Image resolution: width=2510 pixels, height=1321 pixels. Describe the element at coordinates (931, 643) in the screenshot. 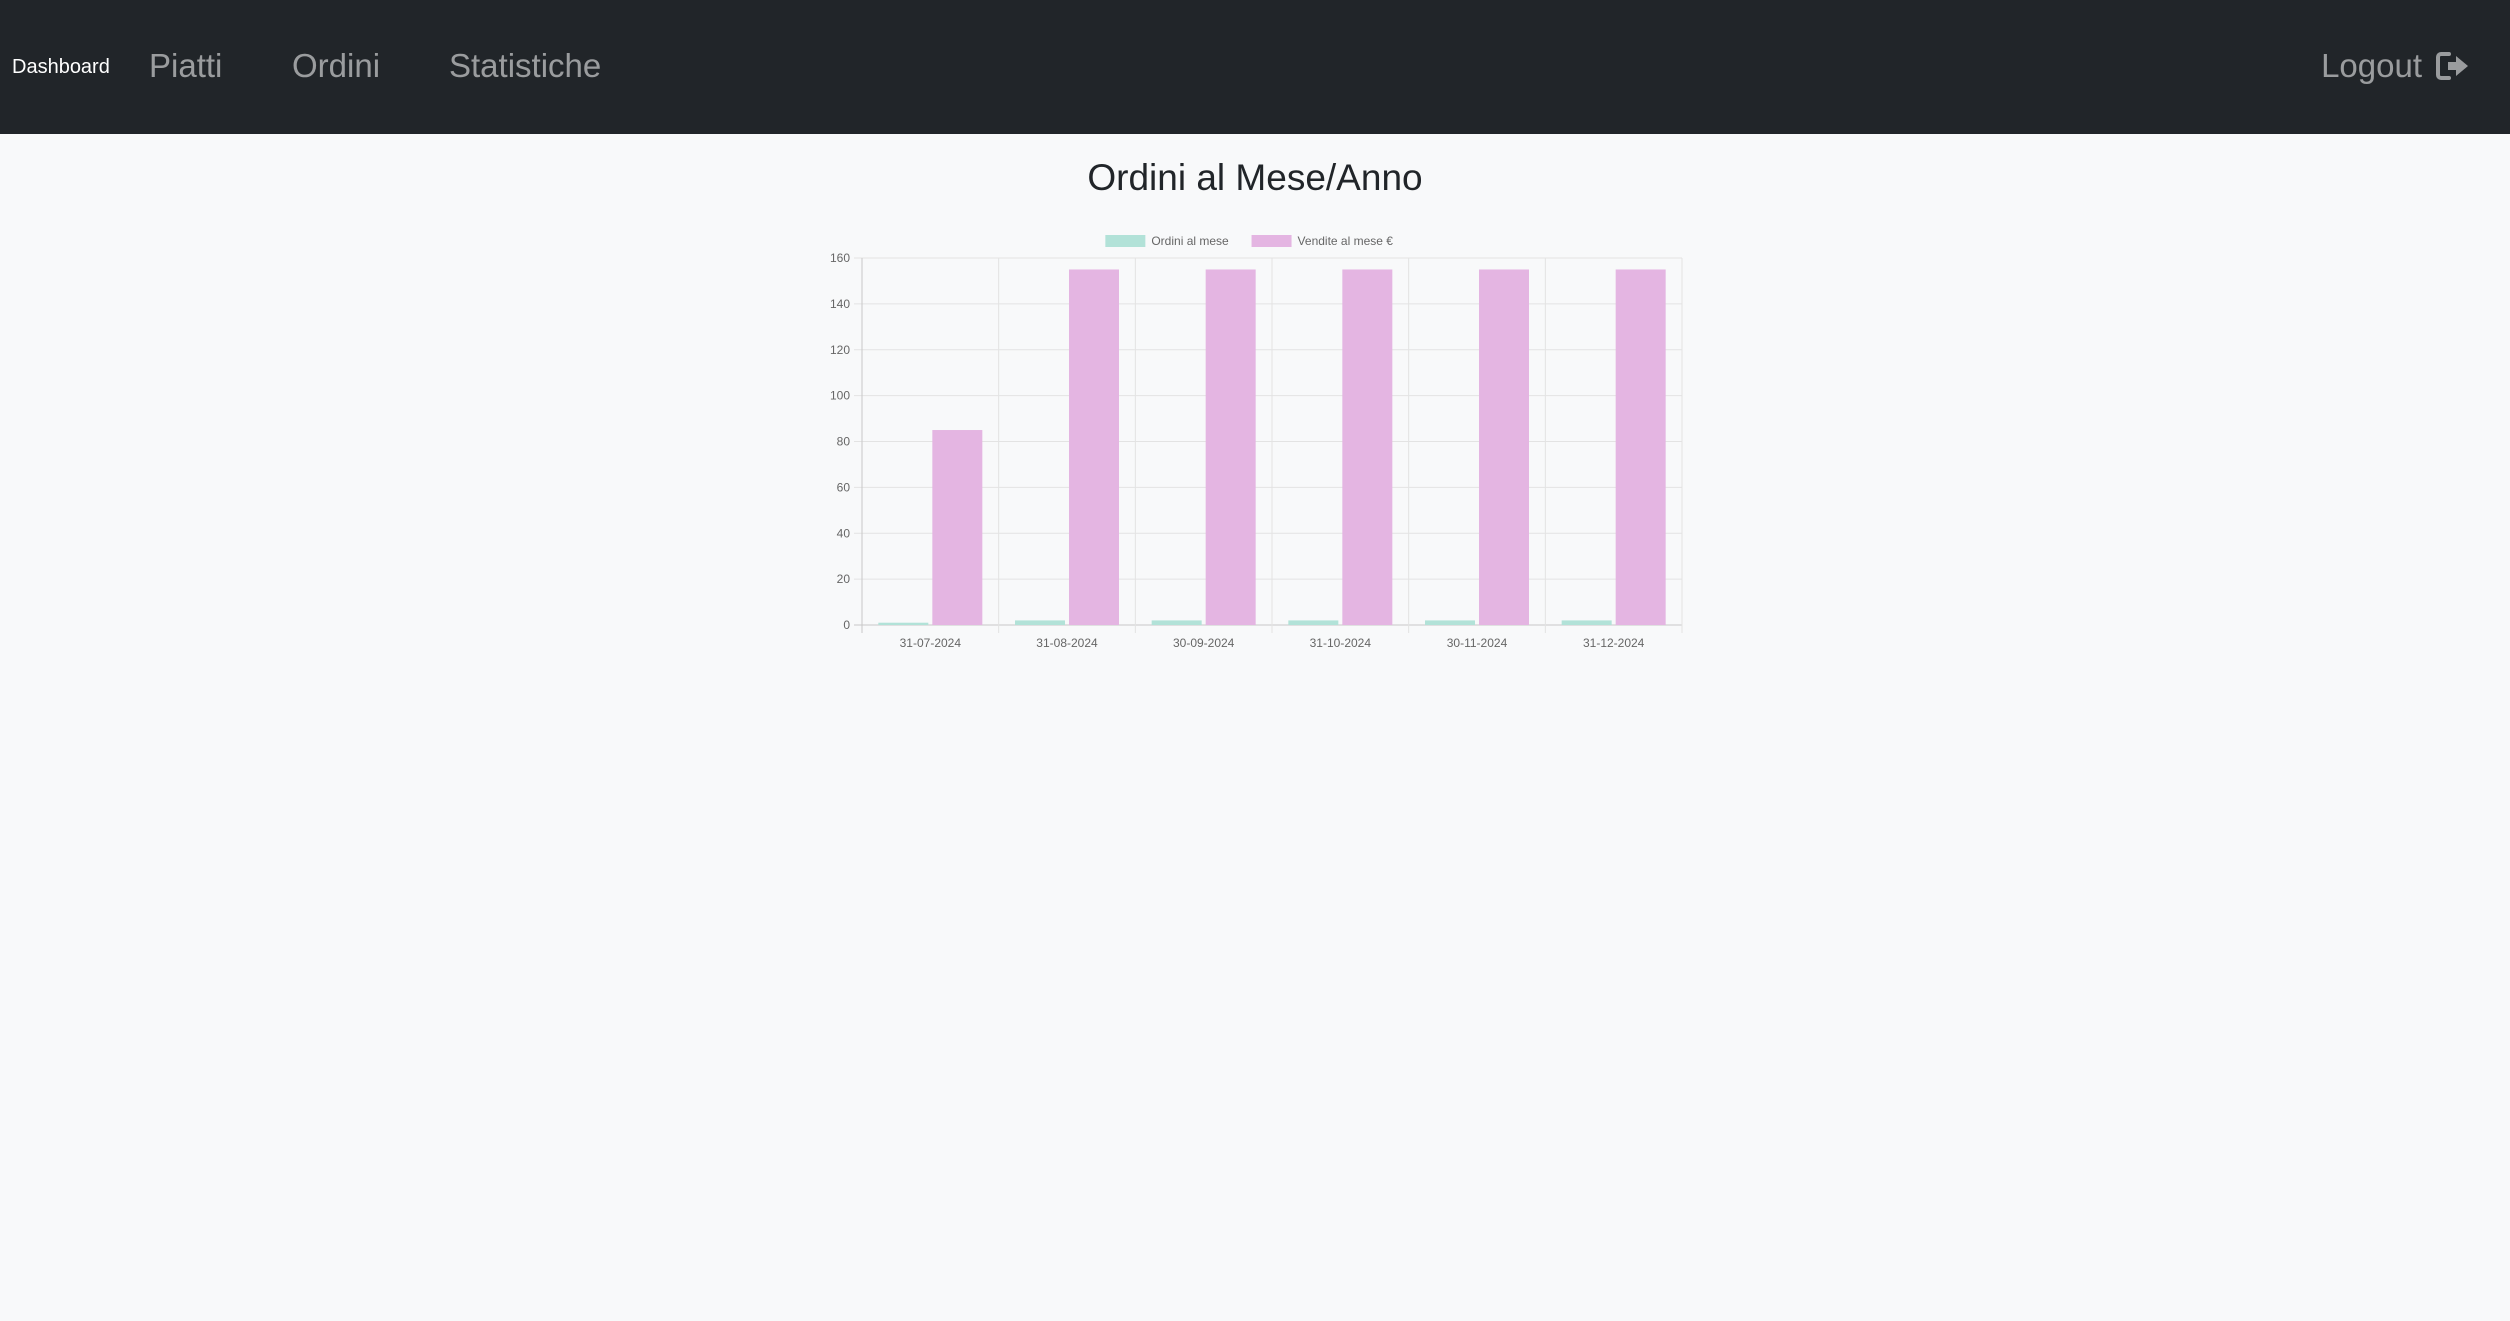

I see `x-tick-label: 31-07-2024` at that location.